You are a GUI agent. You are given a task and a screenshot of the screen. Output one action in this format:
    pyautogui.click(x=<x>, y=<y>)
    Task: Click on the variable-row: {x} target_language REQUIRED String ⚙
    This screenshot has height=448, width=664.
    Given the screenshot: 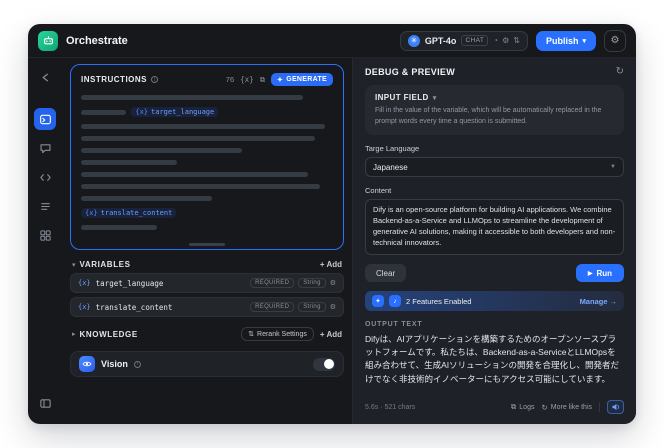 What is the action you would take?
    pyautogui.click(x=207, y=283)
    